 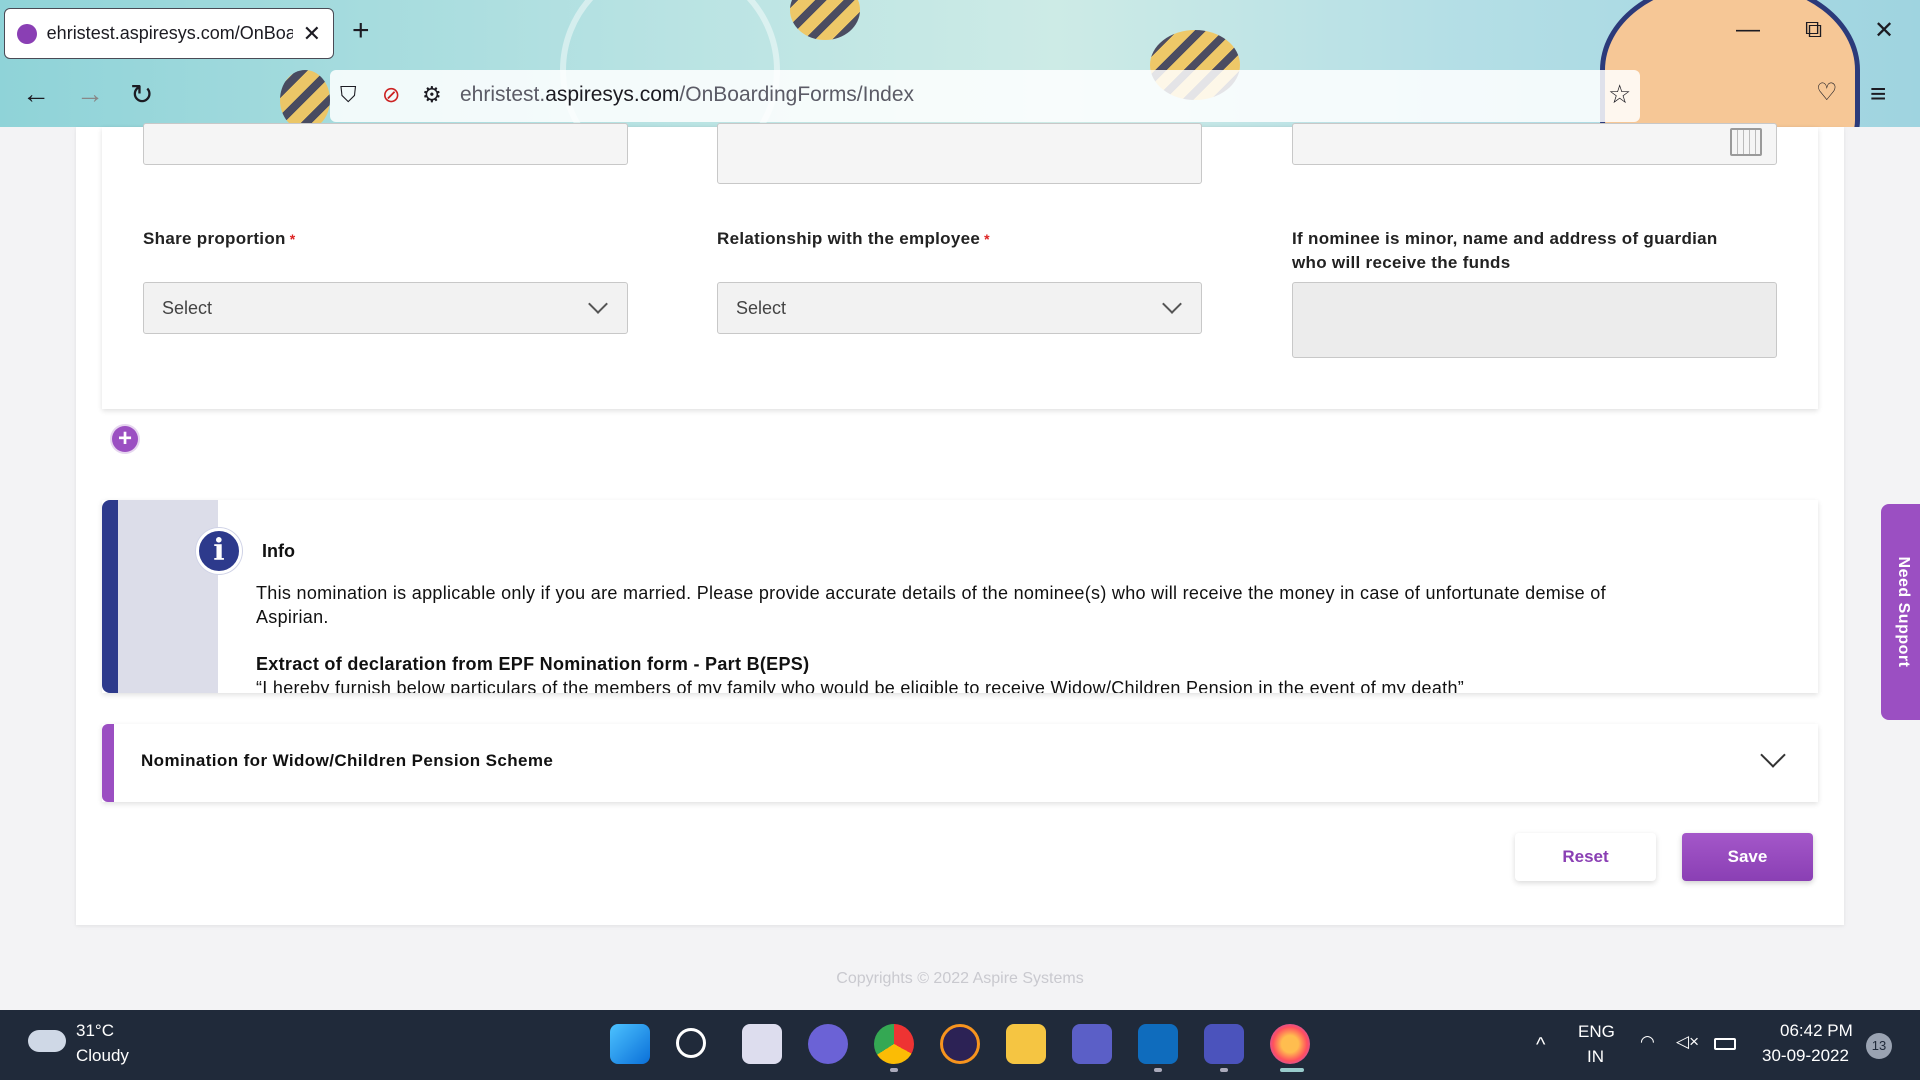 What do you see at coordinates (385, 308) in the screenshot?
I see `share-proportion-select: Select` at bounding box center [385, 308].